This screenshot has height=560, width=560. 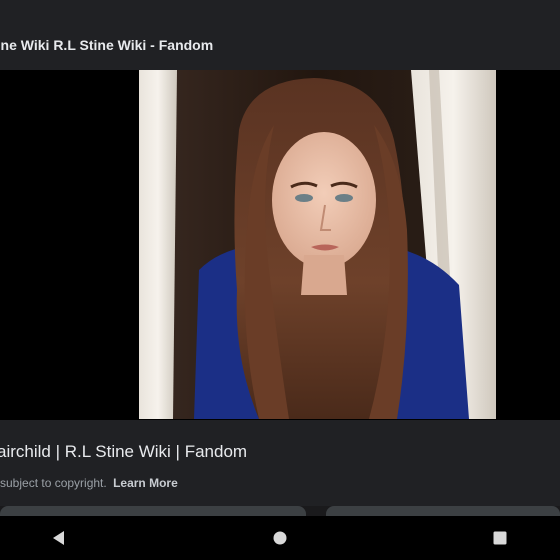 What do you see at coordinates (280, 35) in the screenshot?
I see `viewer-header: tine Wiki R.L Stine Wiki - Fandom` at bounding box center [280, 35].